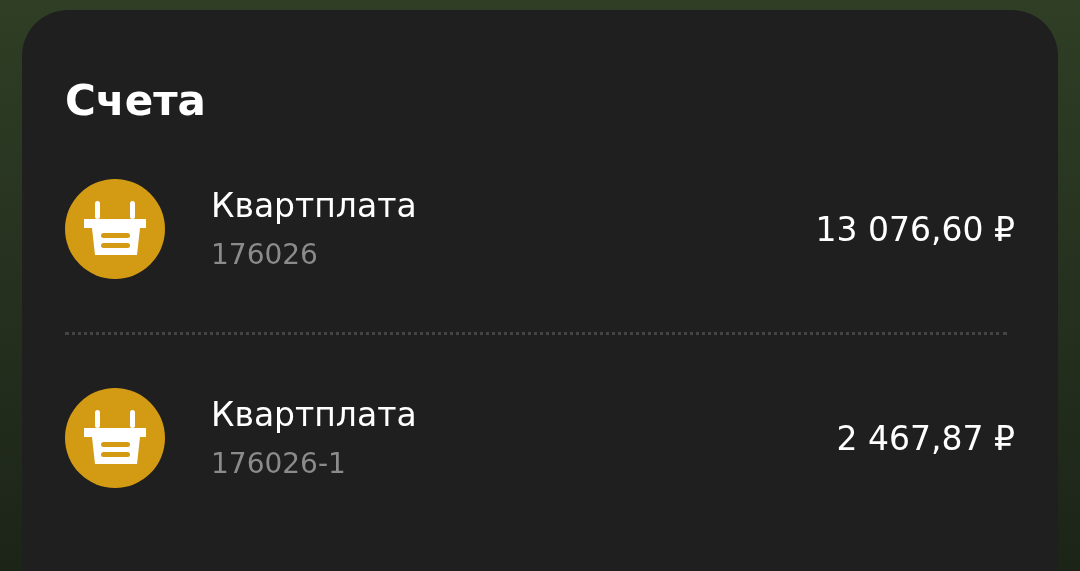 The width and height of the screenshot is (1080, 571). What do you see at coordinates (915, 229) in the screenshot?
I see `account-balance: 13 076,60 ₽` at bounding box center [915, 229].